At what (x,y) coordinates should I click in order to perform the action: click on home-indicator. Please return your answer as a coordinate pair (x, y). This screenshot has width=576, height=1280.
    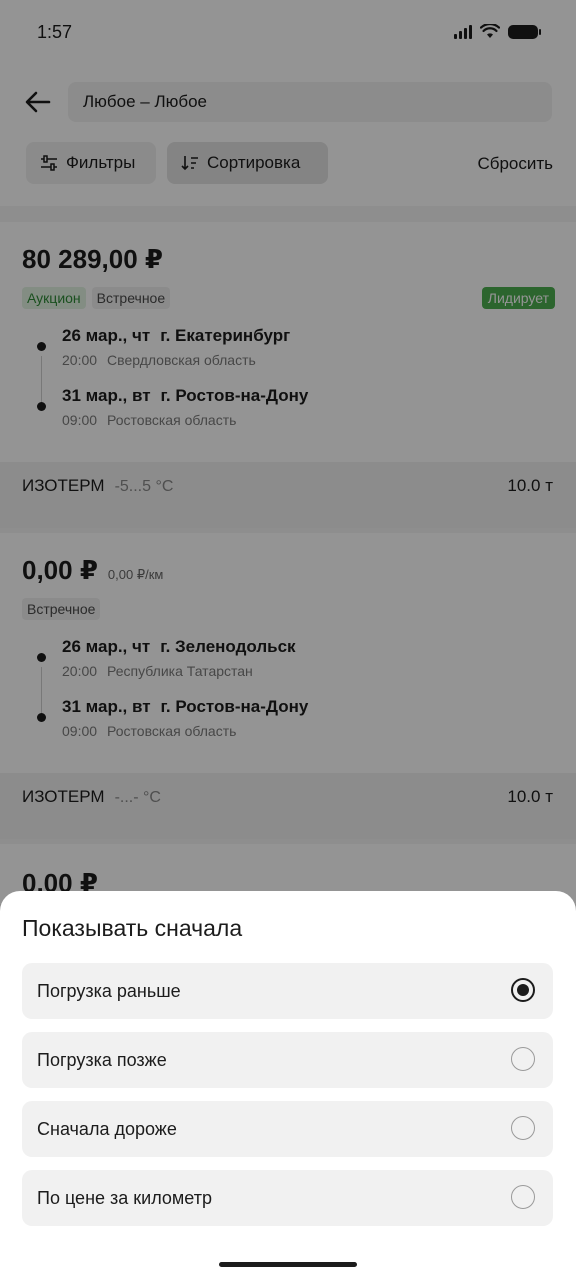
    Looking at the image, I should click on (288, 1264).